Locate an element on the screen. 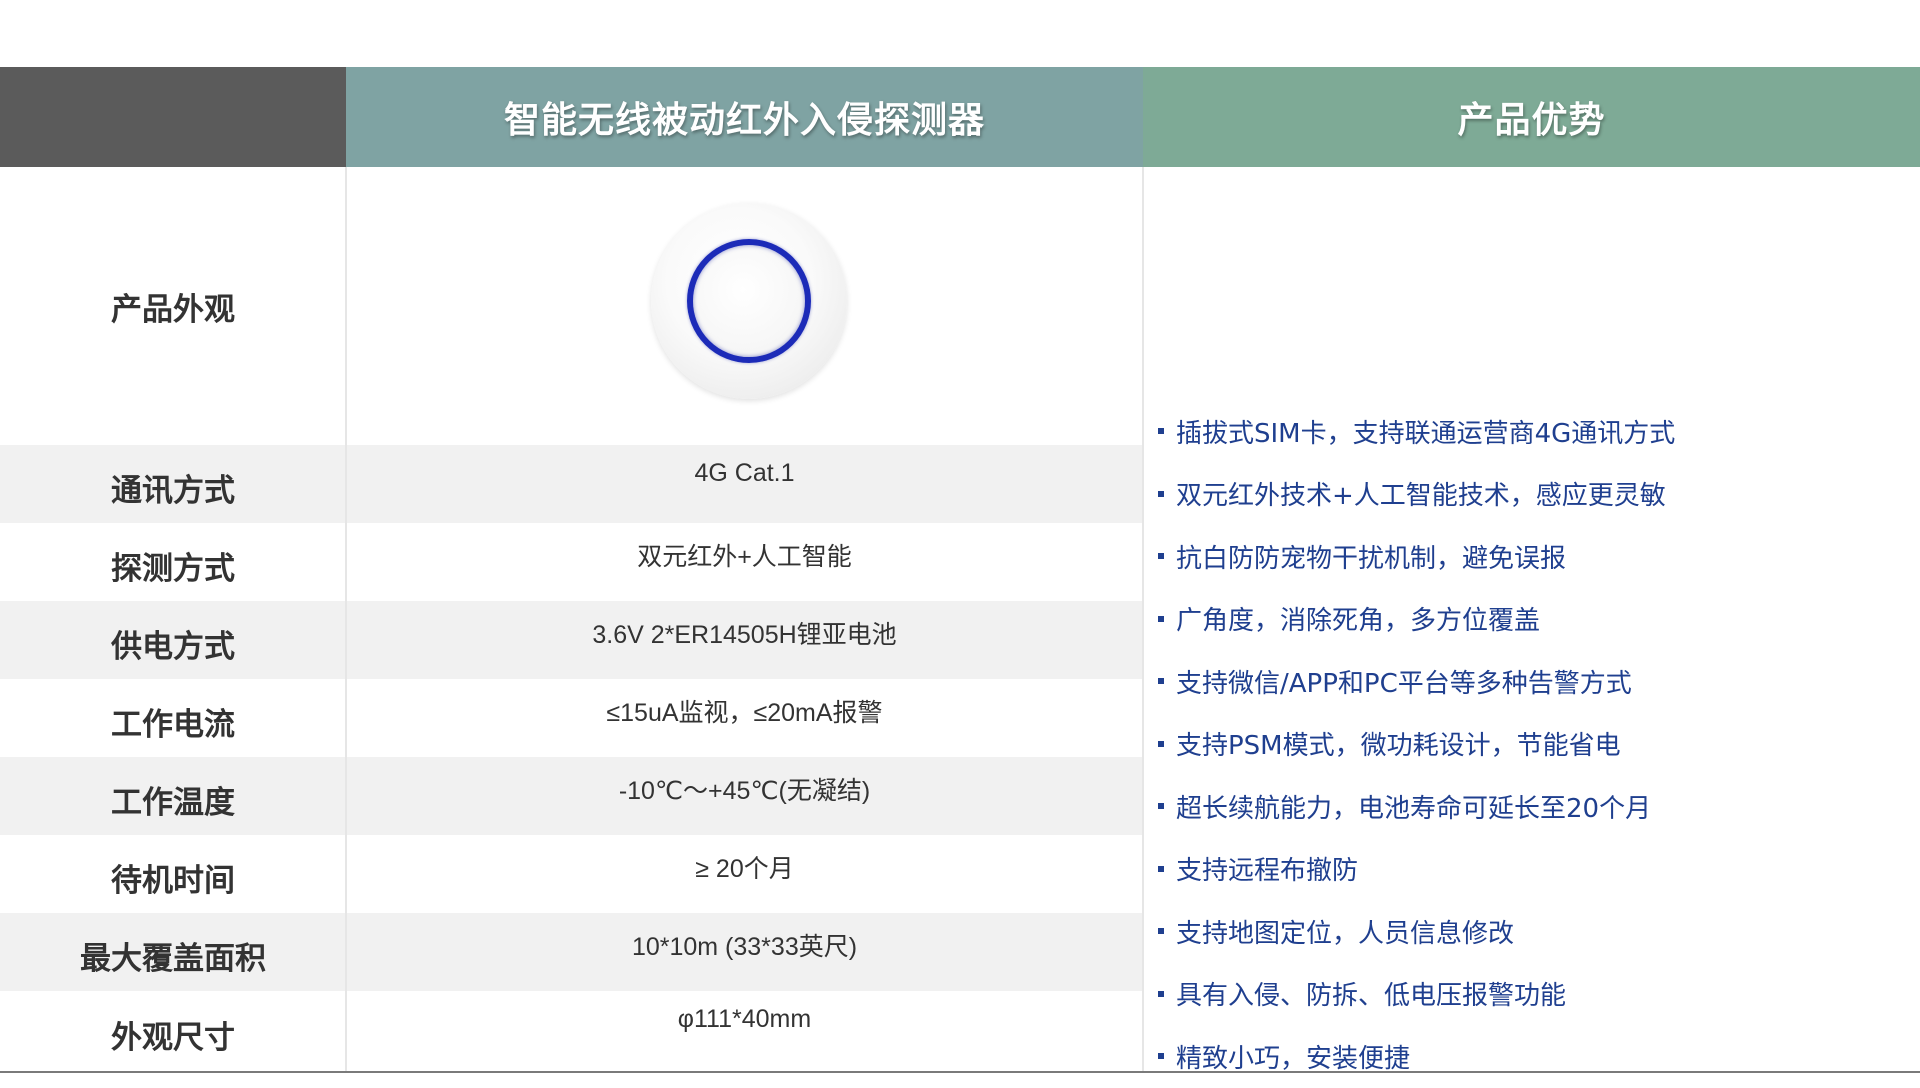 This screenshot has width=1920, height=1088. spec-label: 供电方式 is located at coordinates (173, 646).